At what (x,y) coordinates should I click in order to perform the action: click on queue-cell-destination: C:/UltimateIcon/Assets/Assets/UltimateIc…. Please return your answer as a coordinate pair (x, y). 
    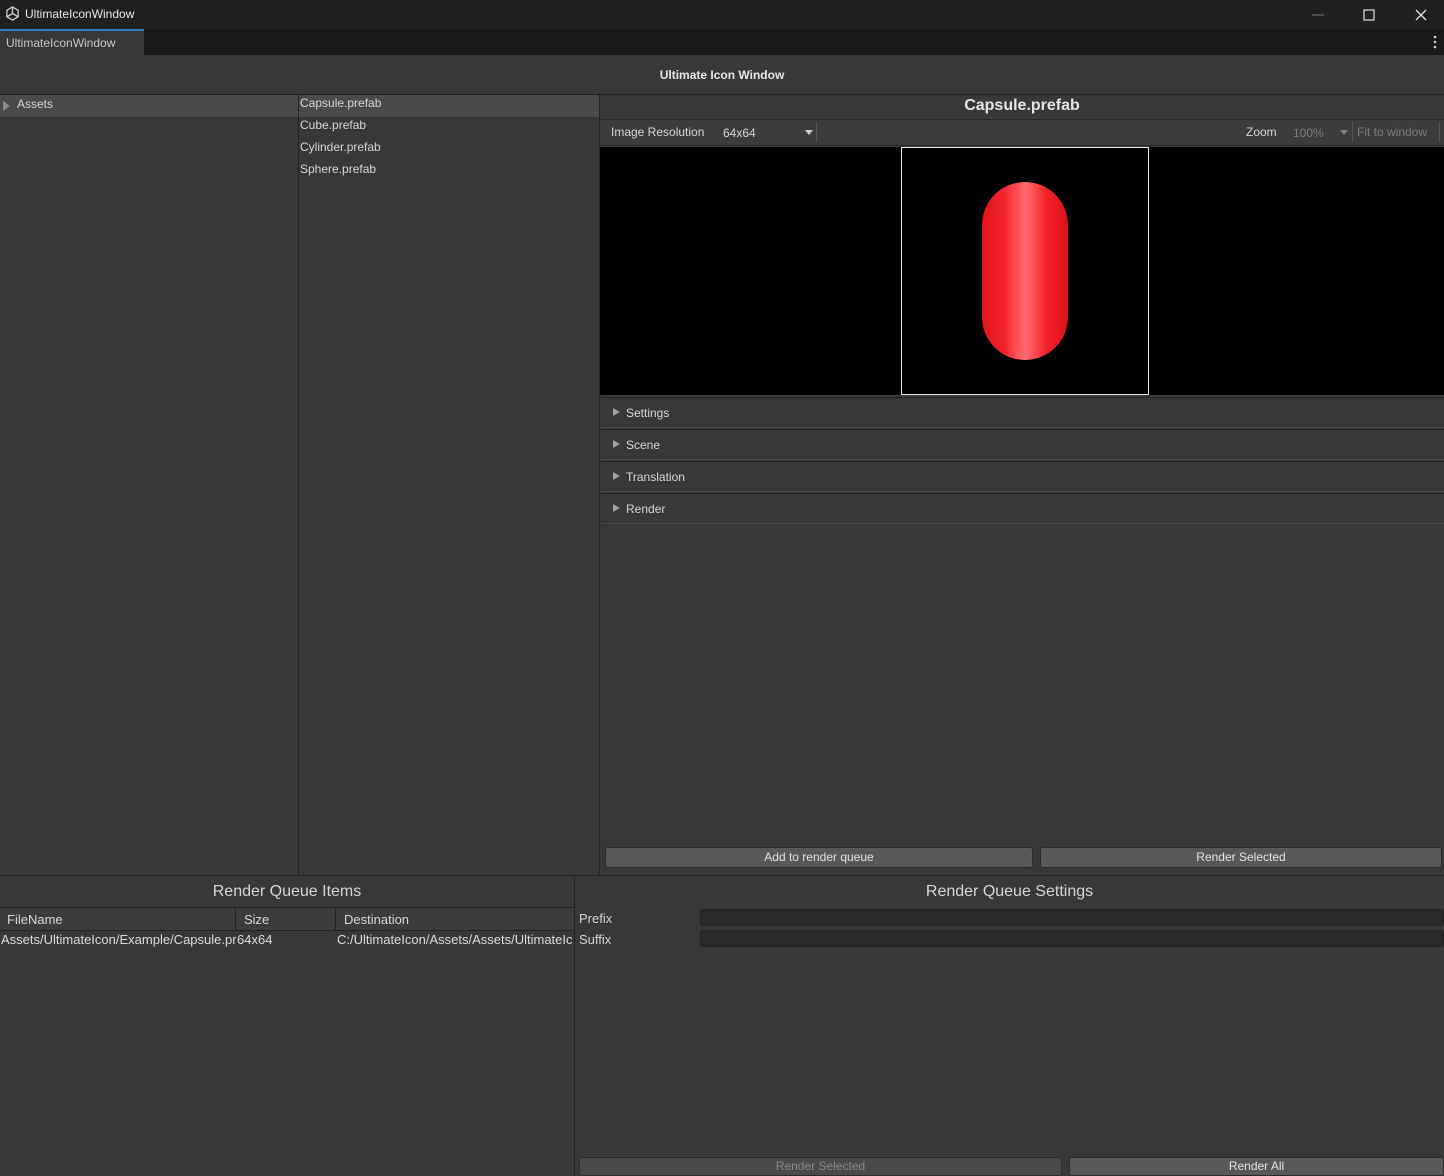
    Looking at the image, I should click on (455, 939).